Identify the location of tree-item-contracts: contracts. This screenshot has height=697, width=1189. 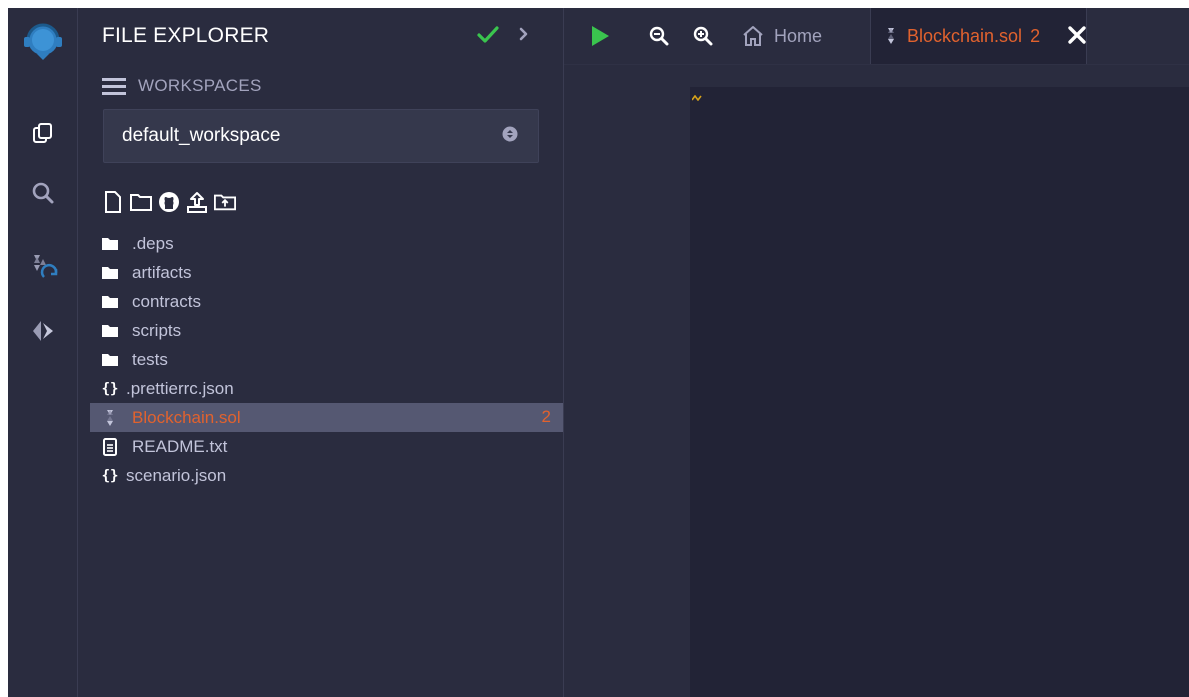
(326, 301).